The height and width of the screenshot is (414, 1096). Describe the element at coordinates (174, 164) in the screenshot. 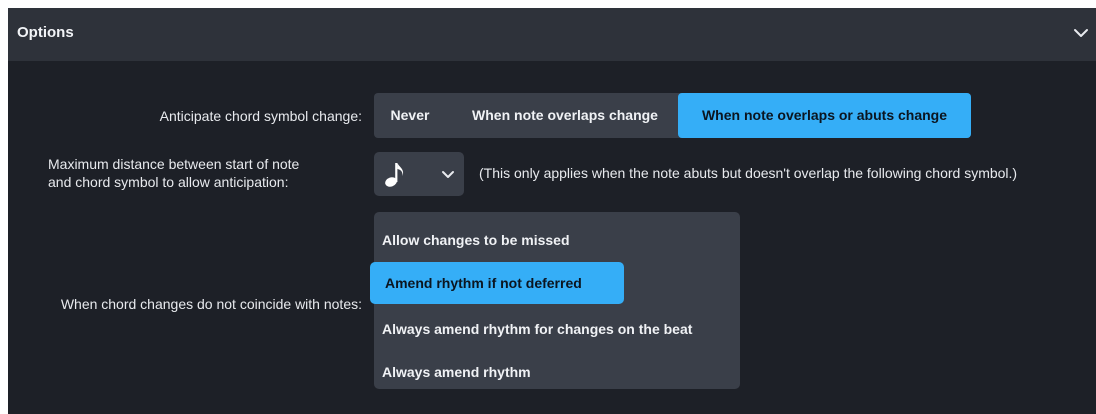

I see `max-distance-label-line1: Maximum distance between start of note` at that location.